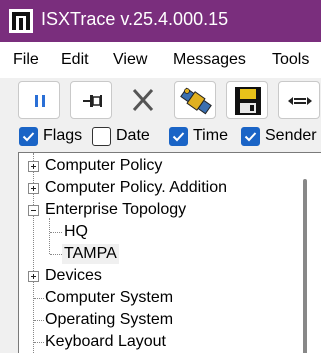  I want to click on pause-icon, so click(40, 101).